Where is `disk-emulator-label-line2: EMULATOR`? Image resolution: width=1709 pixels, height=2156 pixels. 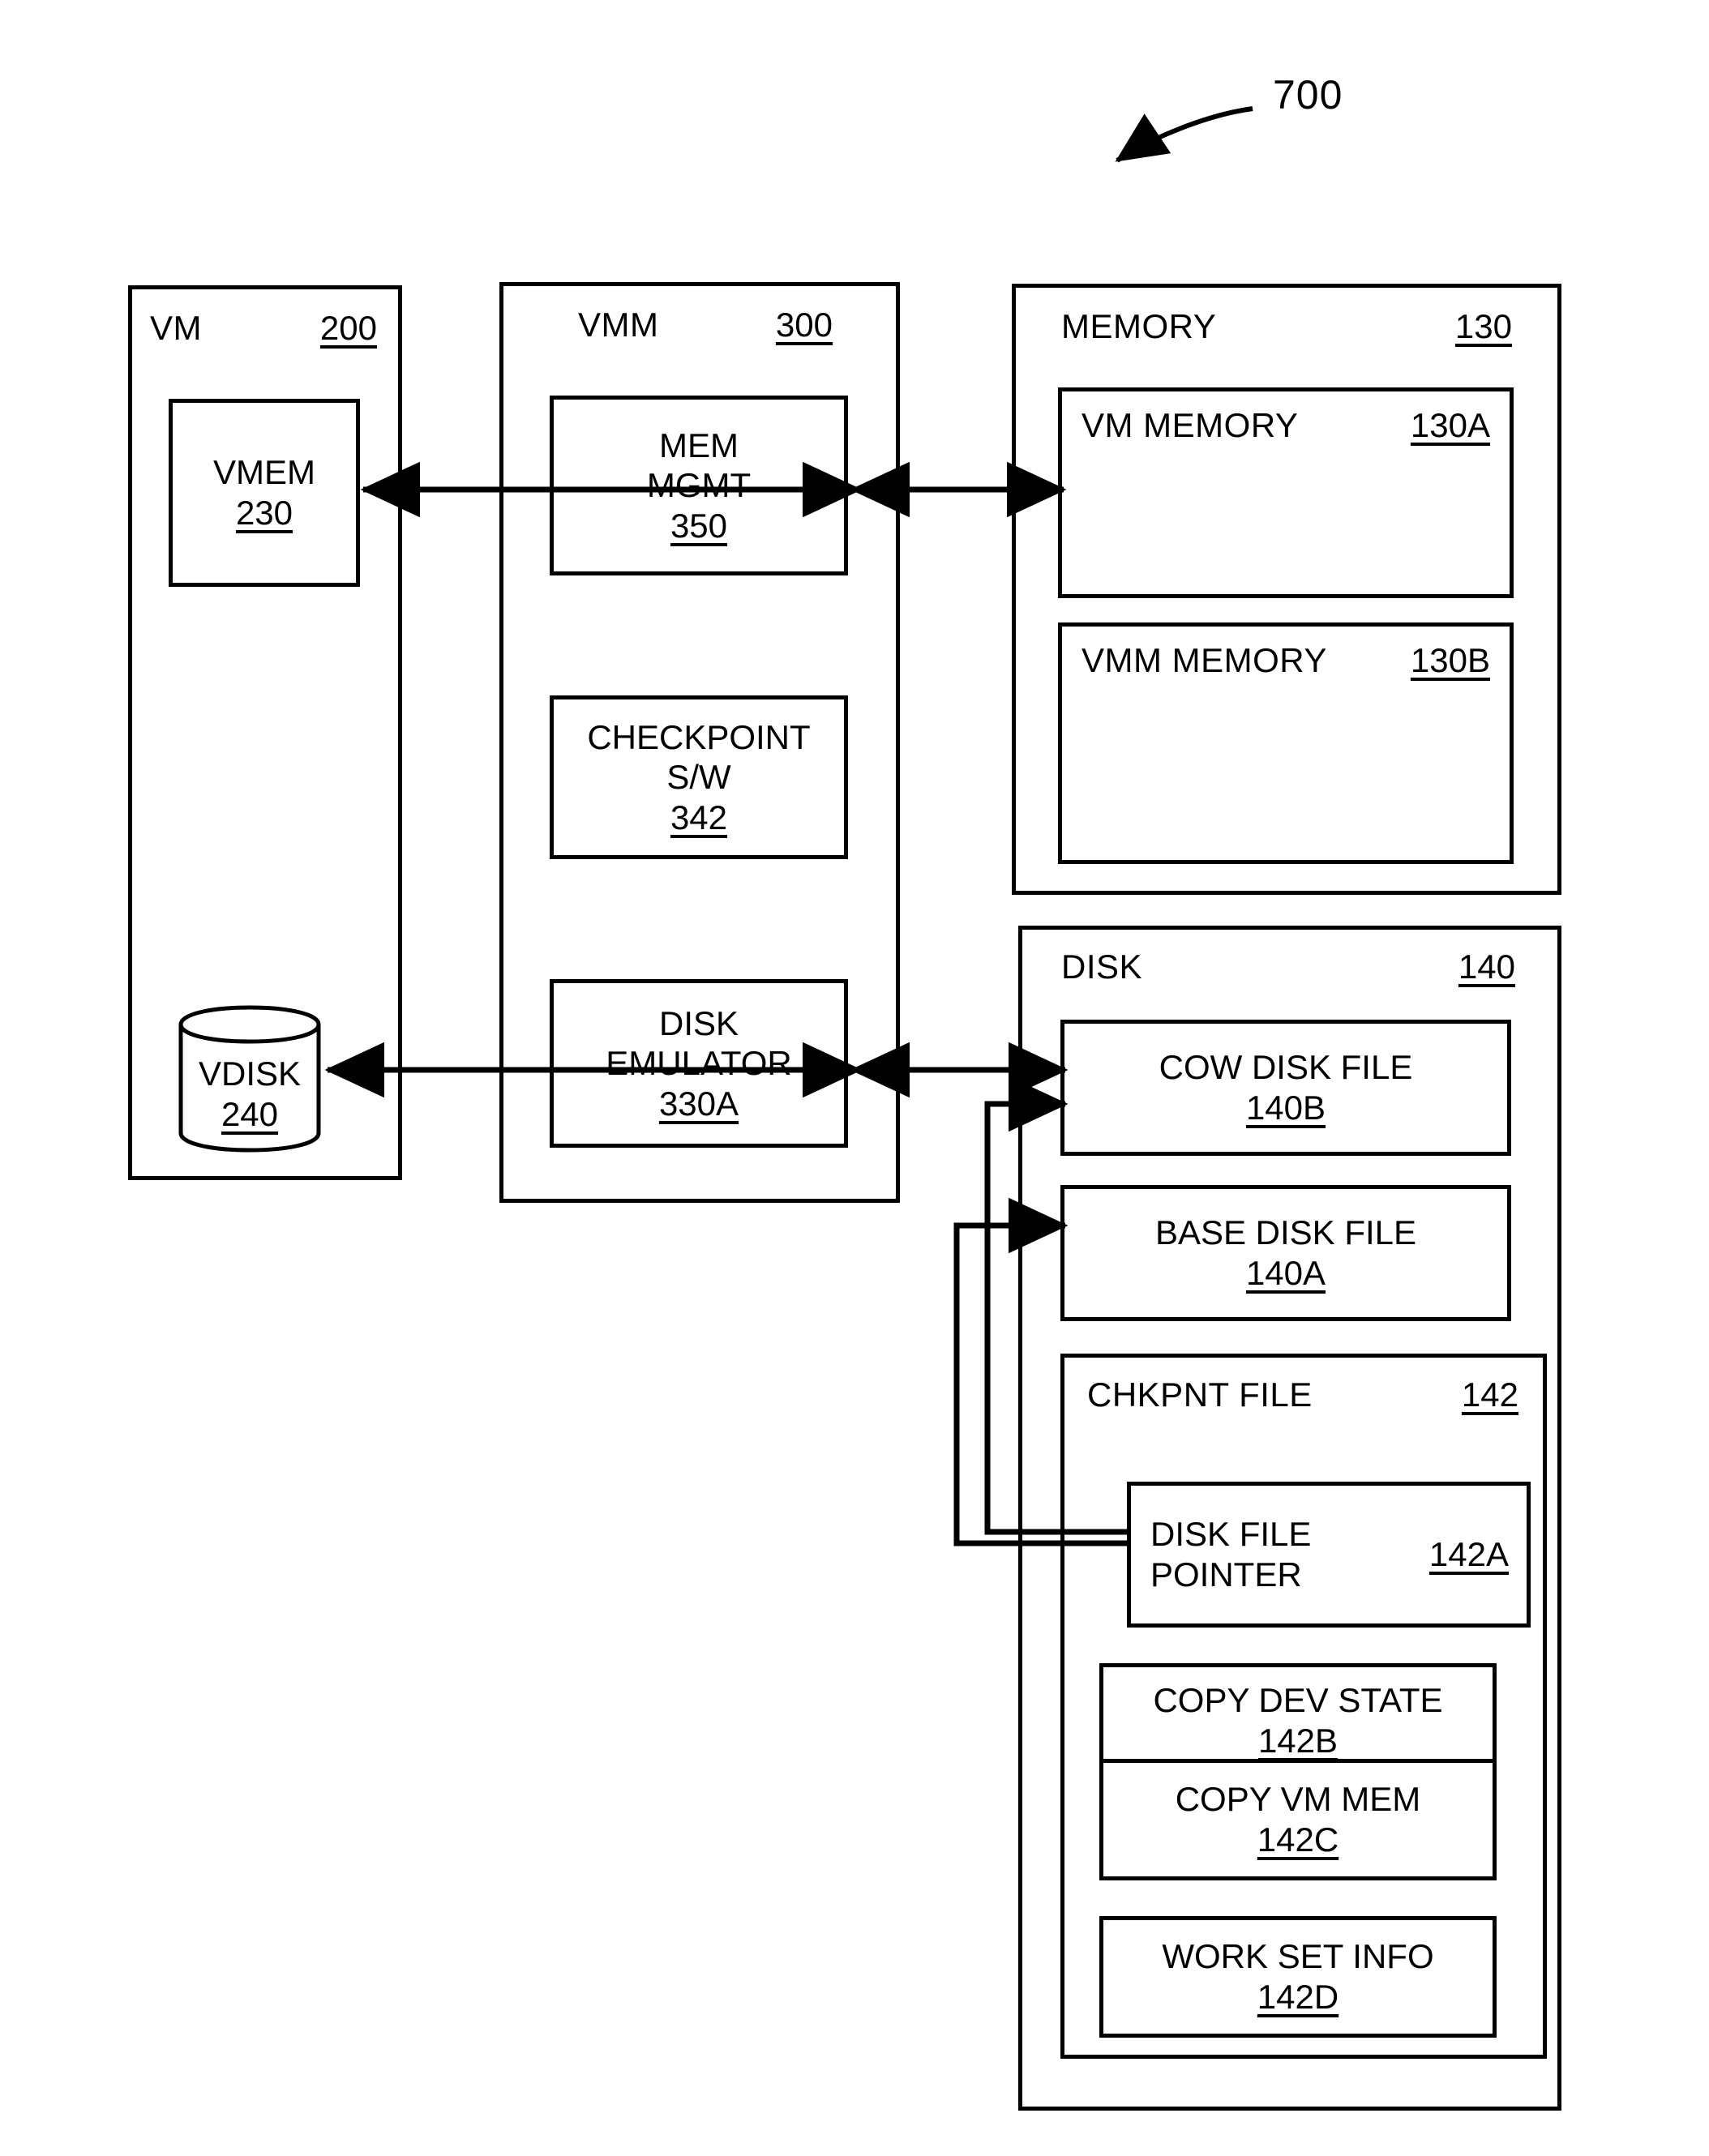 disk-emulator-label-line2: EMULATOR is located at coordinates (699, 1063).